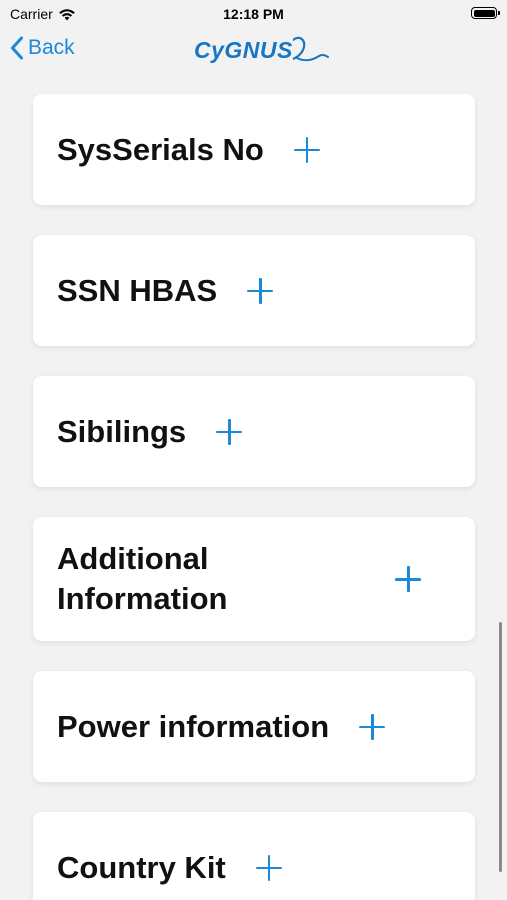  I want to click on battery-fill, so click(484, 13).